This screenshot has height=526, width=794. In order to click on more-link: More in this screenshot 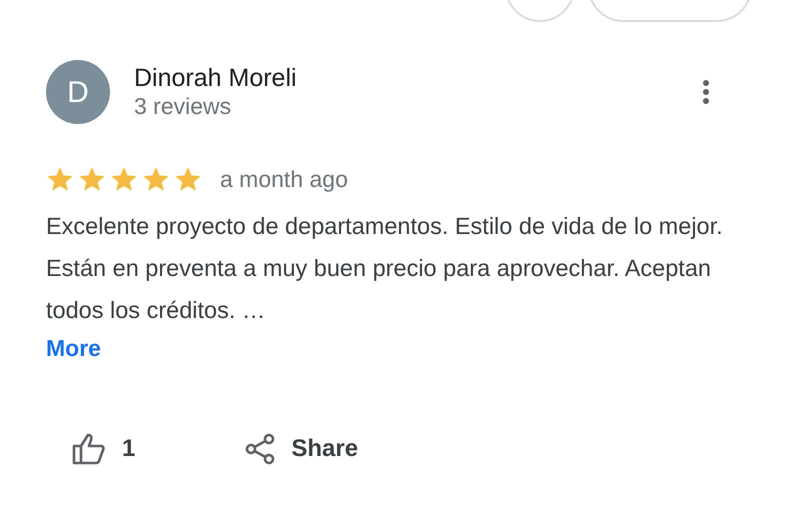, I will do `click(73, 347)`.